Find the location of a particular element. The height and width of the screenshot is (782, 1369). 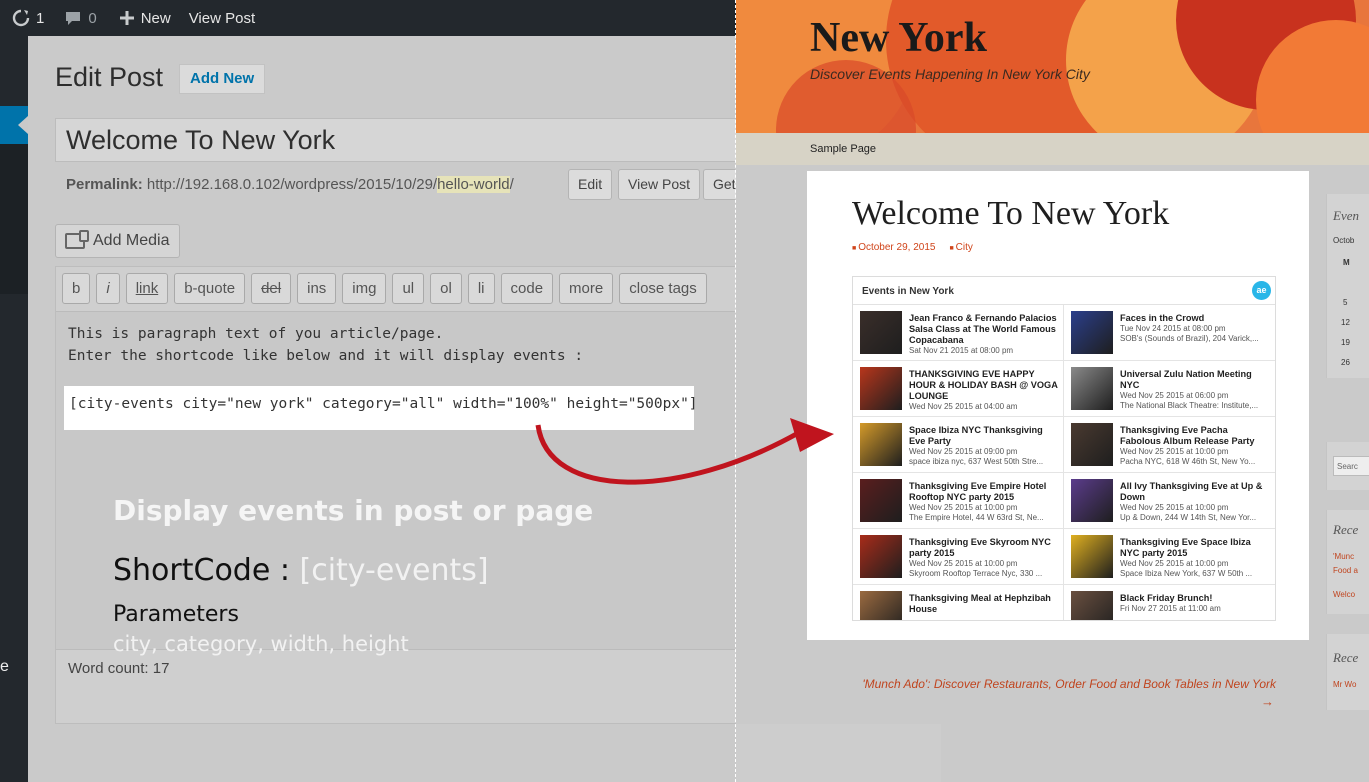

new-label: New is located at coordinates (155, 18).